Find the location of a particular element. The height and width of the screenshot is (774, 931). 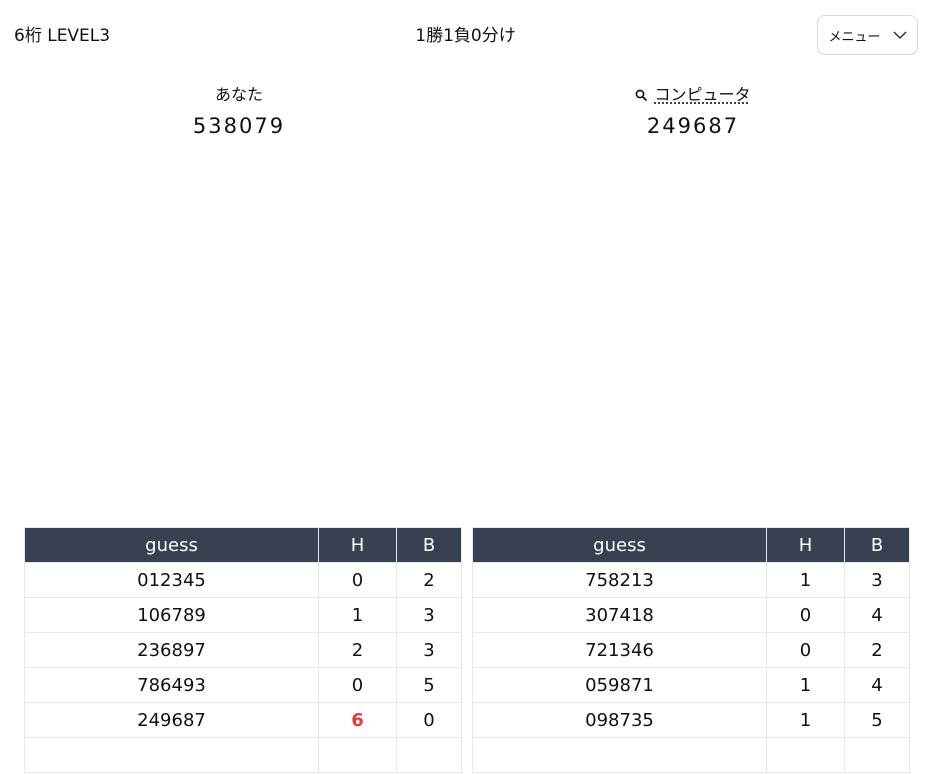

table-row: 786493 0 5 is located at coordinates (243, 685).